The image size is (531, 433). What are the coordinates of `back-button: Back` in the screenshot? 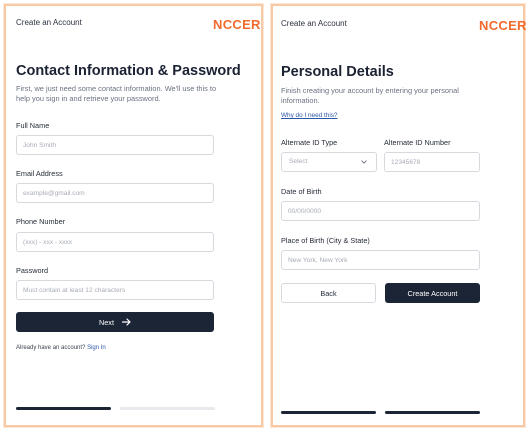 It's located at (328, 293).